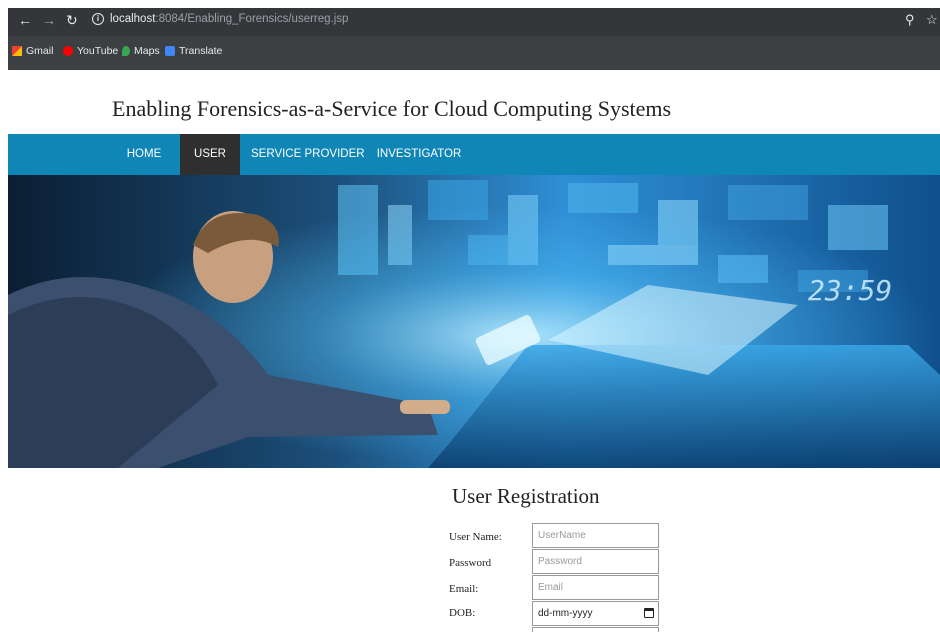 The image size is (940, 632). Describe the element at coordinates (850, 290) in the screenshot. I see `banner-clock-text: 23:59` at that location.